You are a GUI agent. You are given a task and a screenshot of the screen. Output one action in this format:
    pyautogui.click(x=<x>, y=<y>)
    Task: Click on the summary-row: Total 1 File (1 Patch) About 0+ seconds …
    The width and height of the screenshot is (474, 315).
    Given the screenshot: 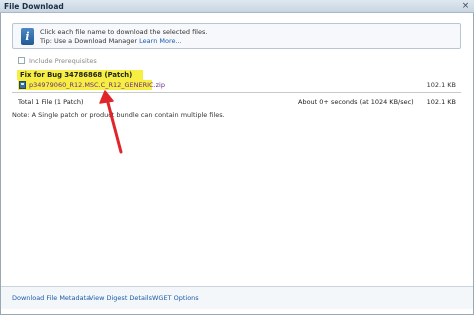 What is the action you would take?
    pyautogui.click(x=237, y=103)
    